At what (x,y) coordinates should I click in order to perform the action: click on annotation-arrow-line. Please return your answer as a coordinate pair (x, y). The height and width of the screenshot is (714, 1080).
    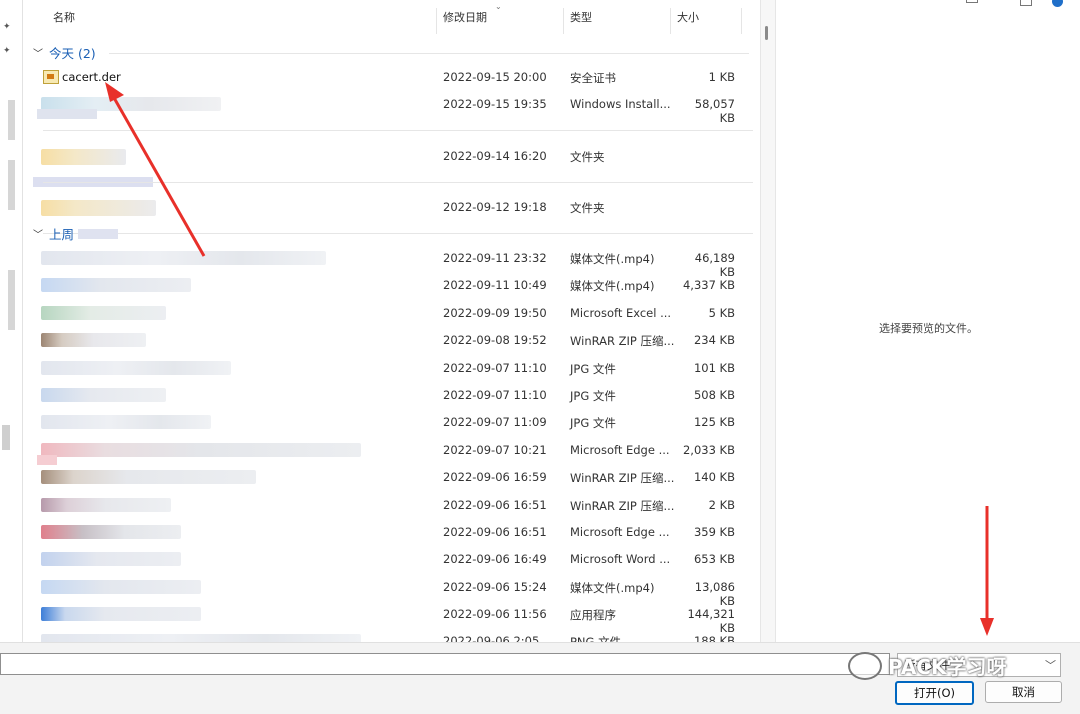
    Looking at the image, I should click on (158, 176).